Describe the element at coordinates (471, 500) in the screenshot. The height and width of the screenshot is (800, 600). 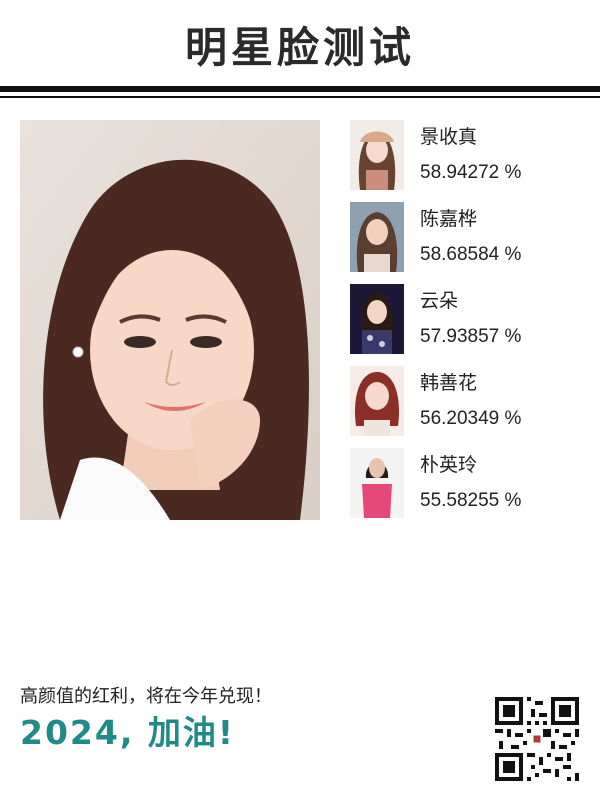
I see `similarity-score: 55.58255 %` at that location.